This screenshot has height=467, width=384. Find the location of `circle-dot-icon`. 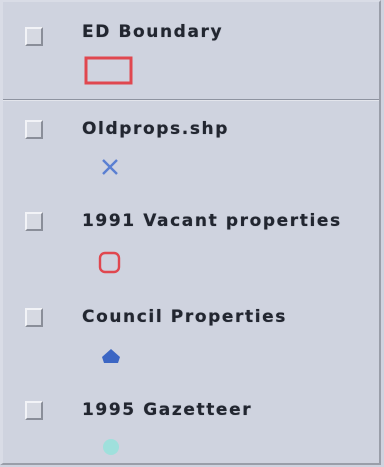

circle-dot-icon is located at coordinates (111, 447).